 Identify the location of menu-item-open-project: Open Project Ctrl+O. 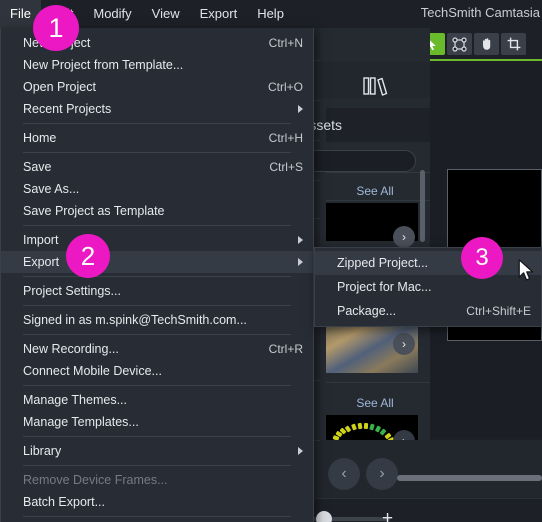
(157, 87).